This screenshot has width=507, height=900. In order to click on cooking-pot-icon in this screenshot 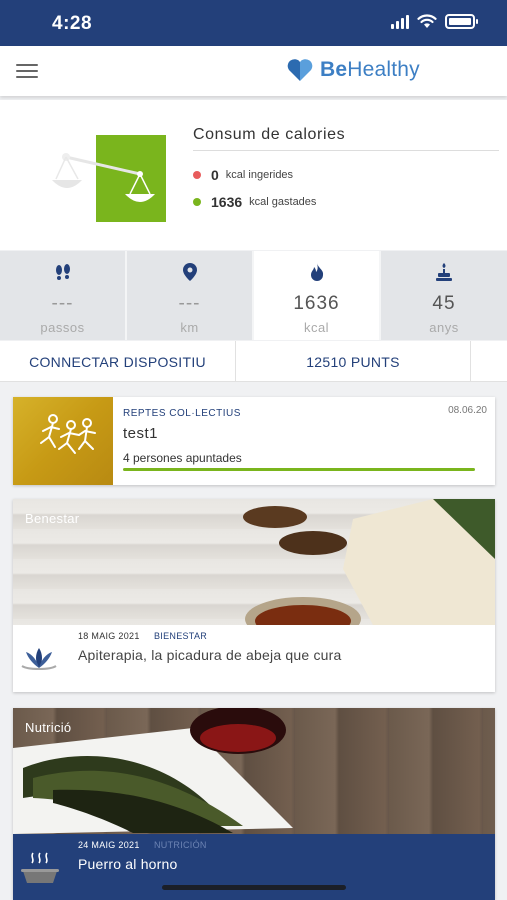, I will do `click(40, 867)`.